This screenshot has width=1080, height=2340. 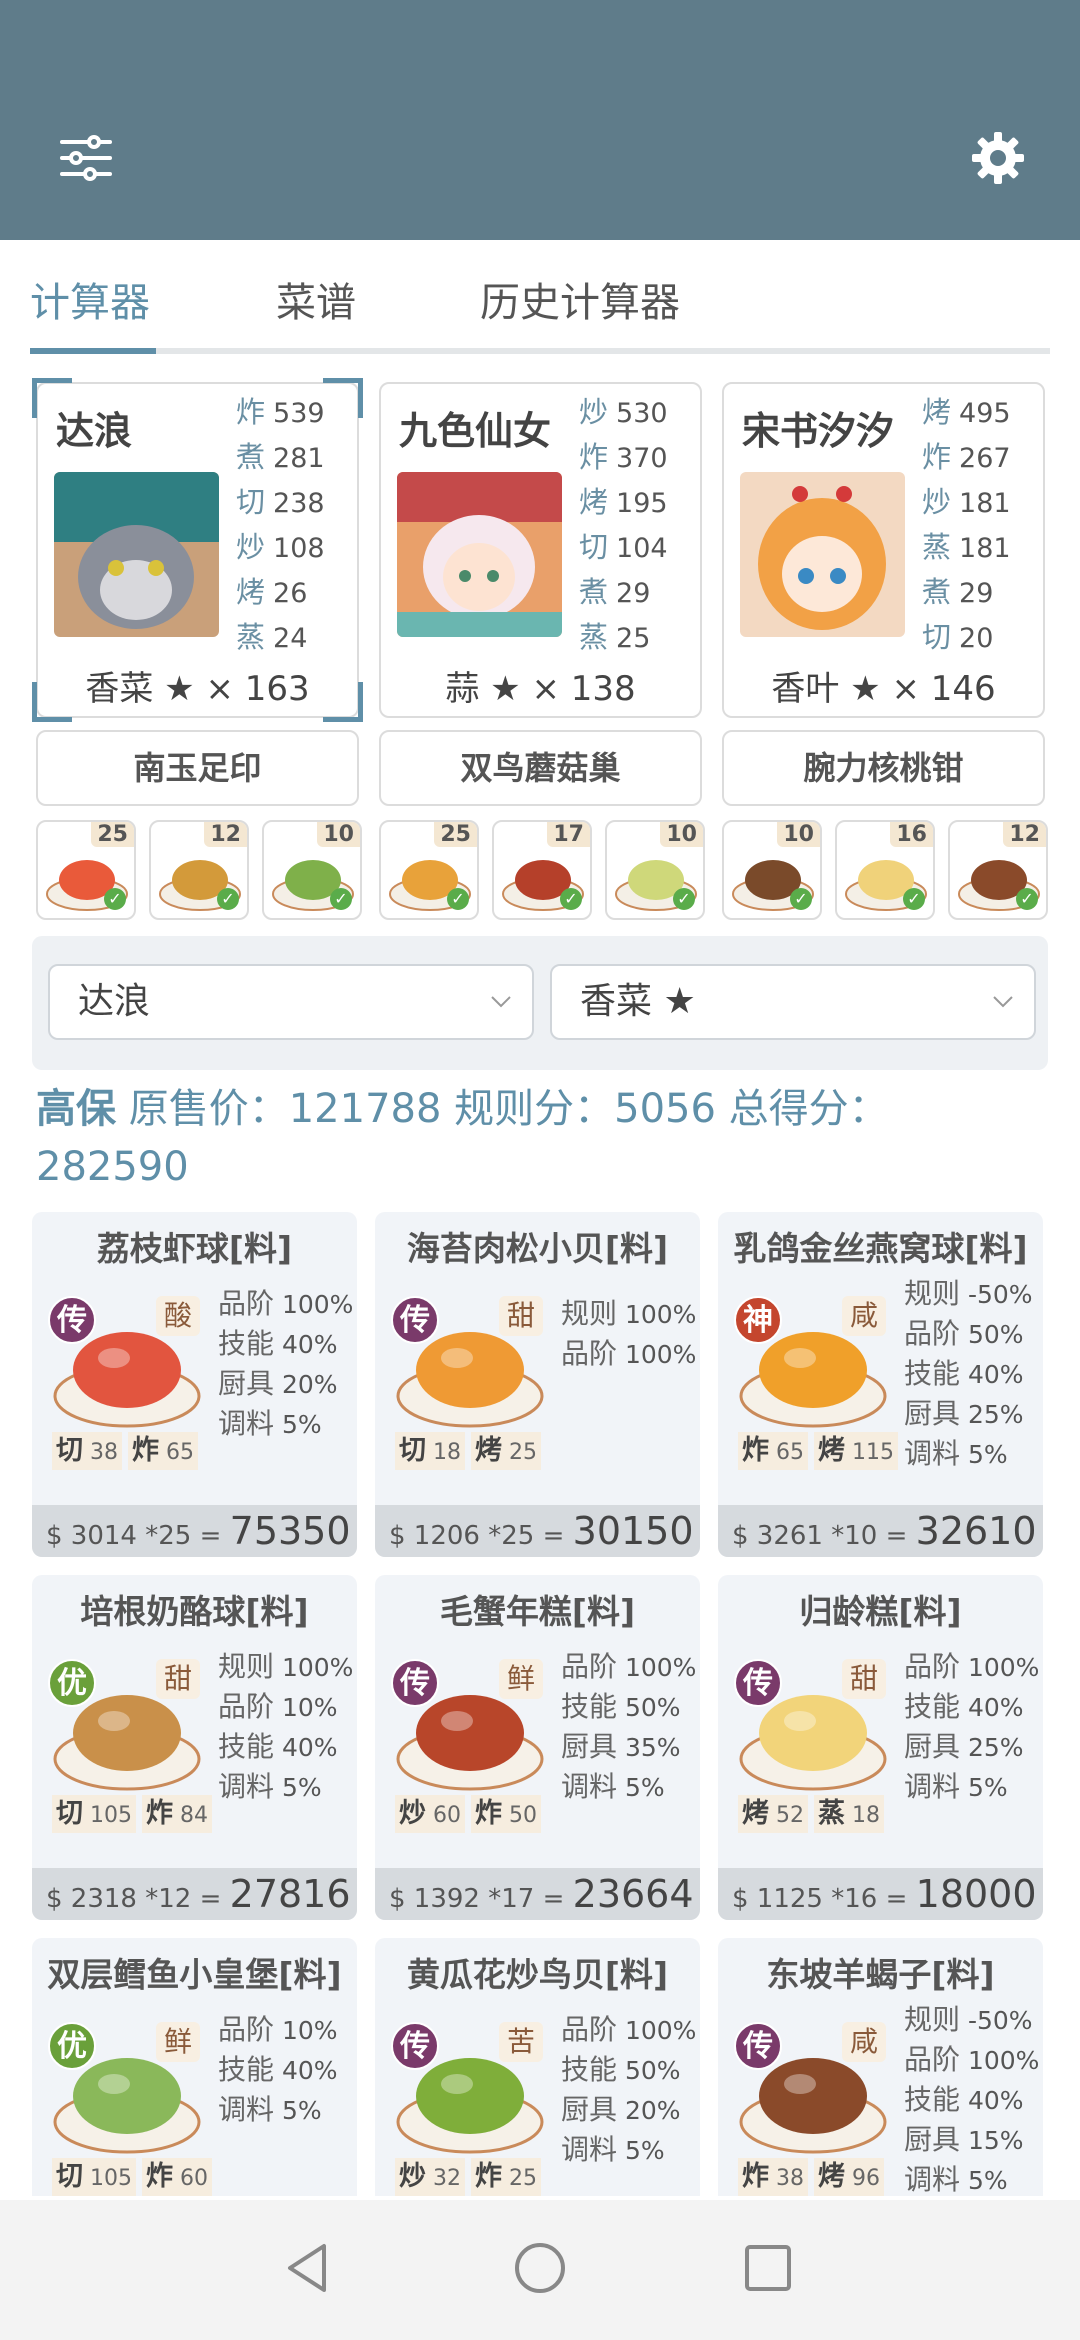 I want to click on skill-requirement: 炒 60, so click(x=430, y=1814).